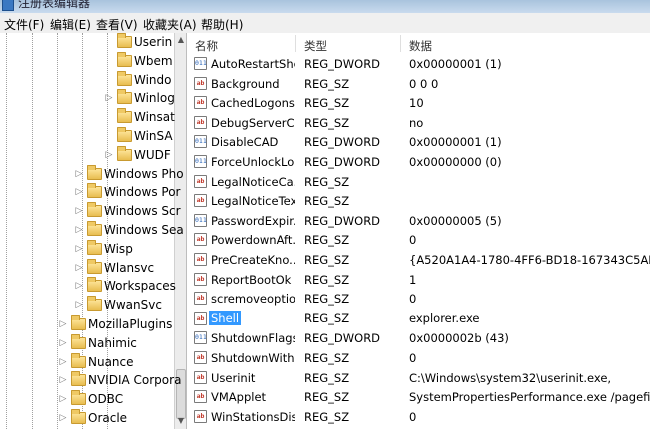 The height and width of the screenshot is (429, 650). Describe the element at coordinates (206, 46) in the screenshot. I see `column-name-header: 名称` at that location.